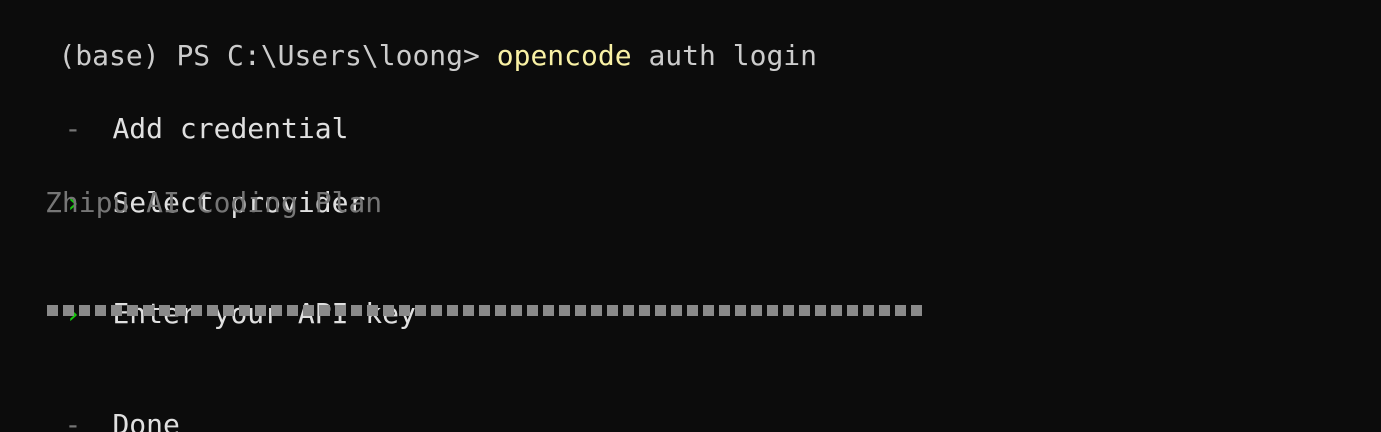 Image resolution: width=1381 pixels, height=432 pixels. What do you see at coordinates (207, 294) in the screenshot?
I see `step-api-key: ›Enter your API key` at bounding box center [207, 294].